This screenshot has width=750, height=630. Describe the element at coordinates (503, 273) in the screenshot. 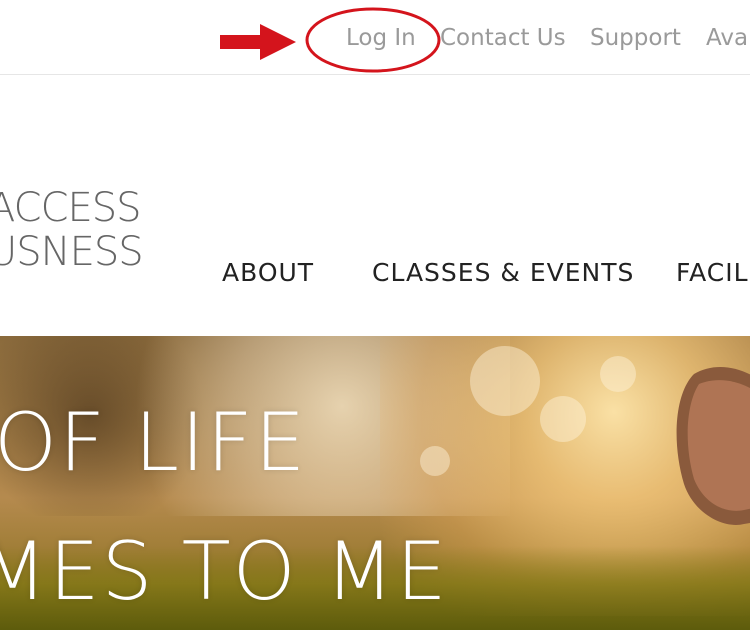

I see `nav-classes-events: CLASSES & EVENTS` at that location.